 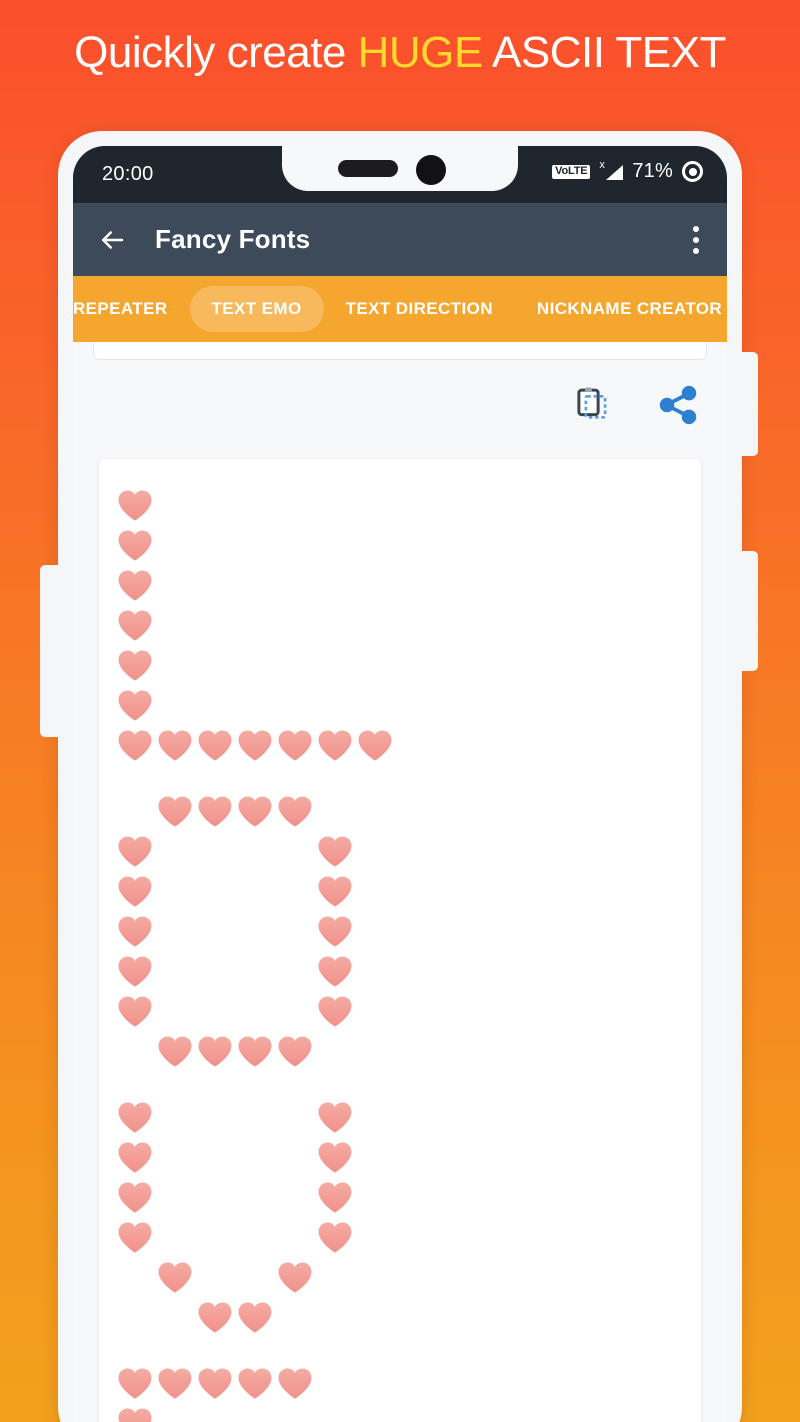 What do you see at coordinates (419, 309) in the screenshot?
I see `tab-text-direction: TEXT DIRECTION` at bounding box center [419, 309].